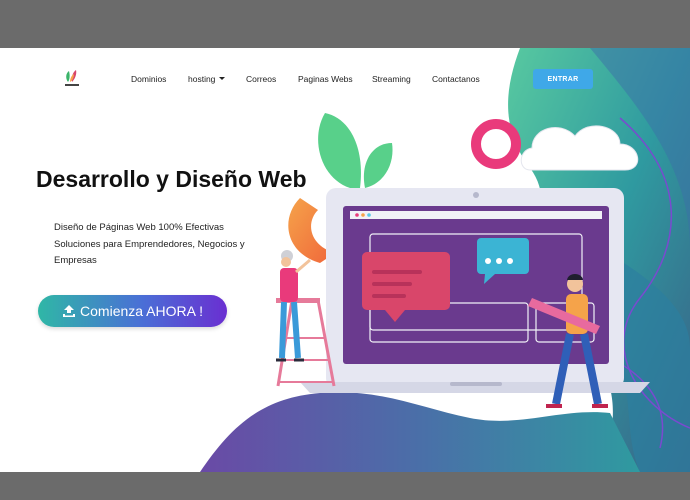 The height and width of the screenshot is (500, 690). What do you see at coordinates (202, 79) in the screenshot?
I see `nav-item-hosting-label: hosting` at bounding box center [202, 79].